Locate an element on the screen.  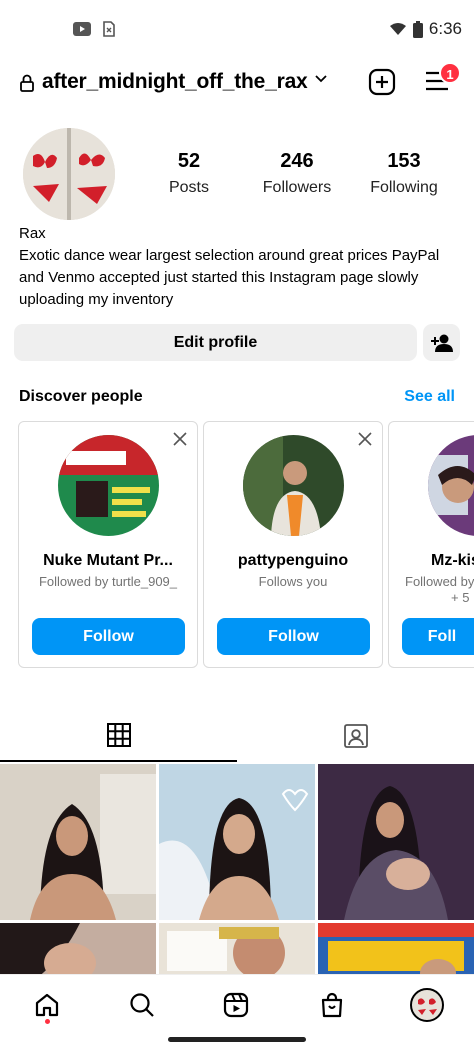
stat-followers: 246 Followers is located at coordinates (297, 173).